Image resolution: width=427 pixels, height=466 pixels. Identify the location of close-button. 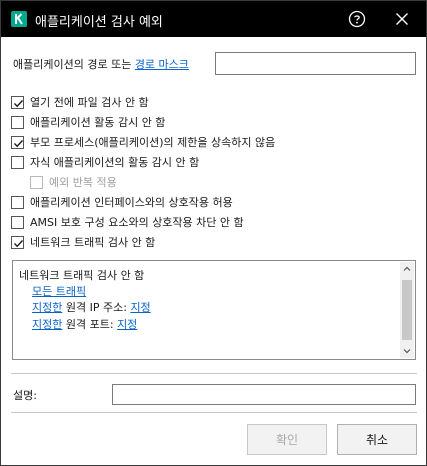
(402, 19).